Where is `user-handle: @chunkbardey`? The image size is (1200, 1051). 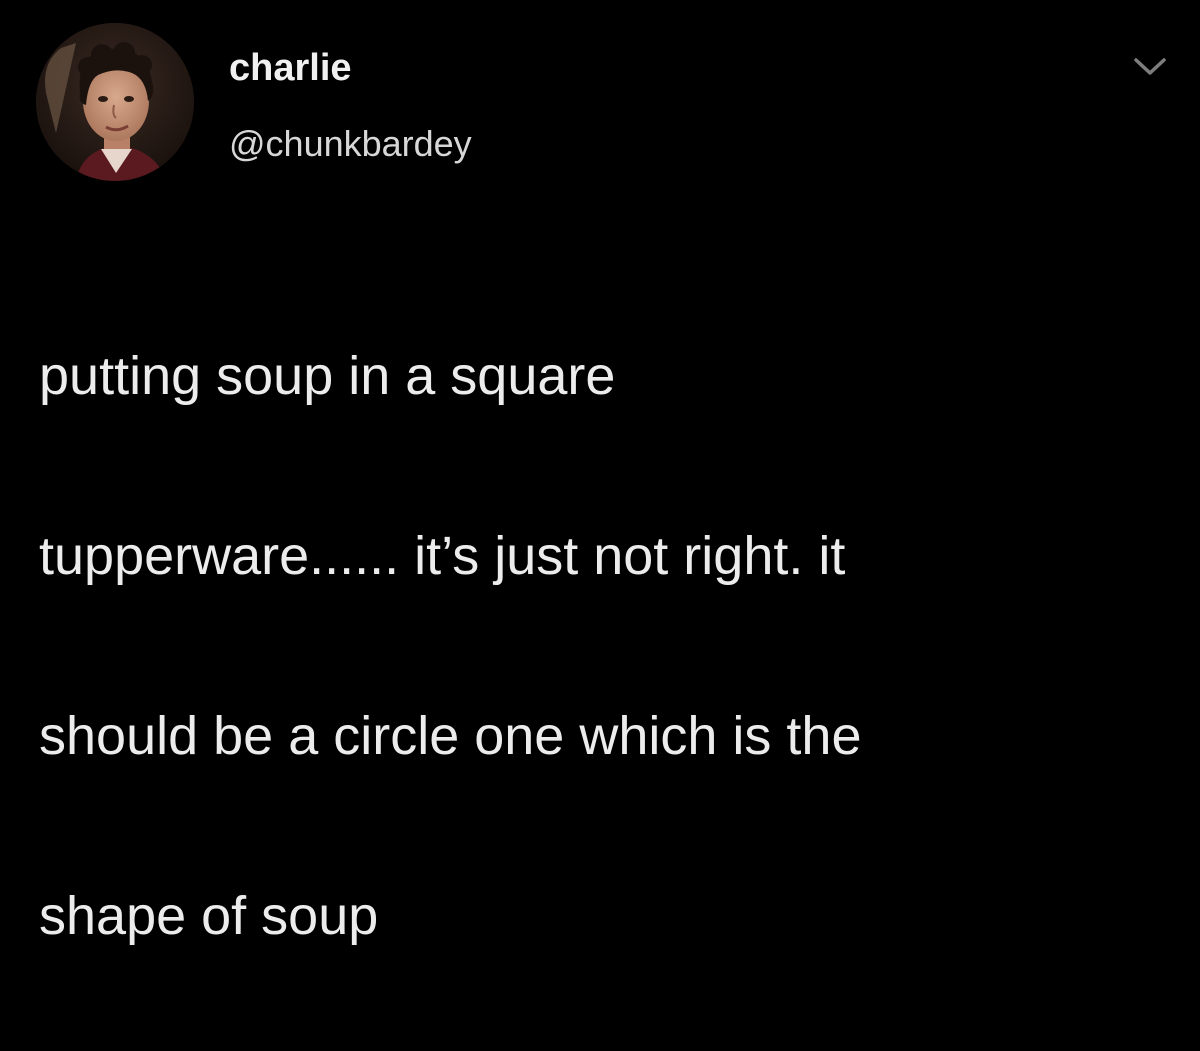 user-handle: @chunkbardey is located at coordinates (350, 144).